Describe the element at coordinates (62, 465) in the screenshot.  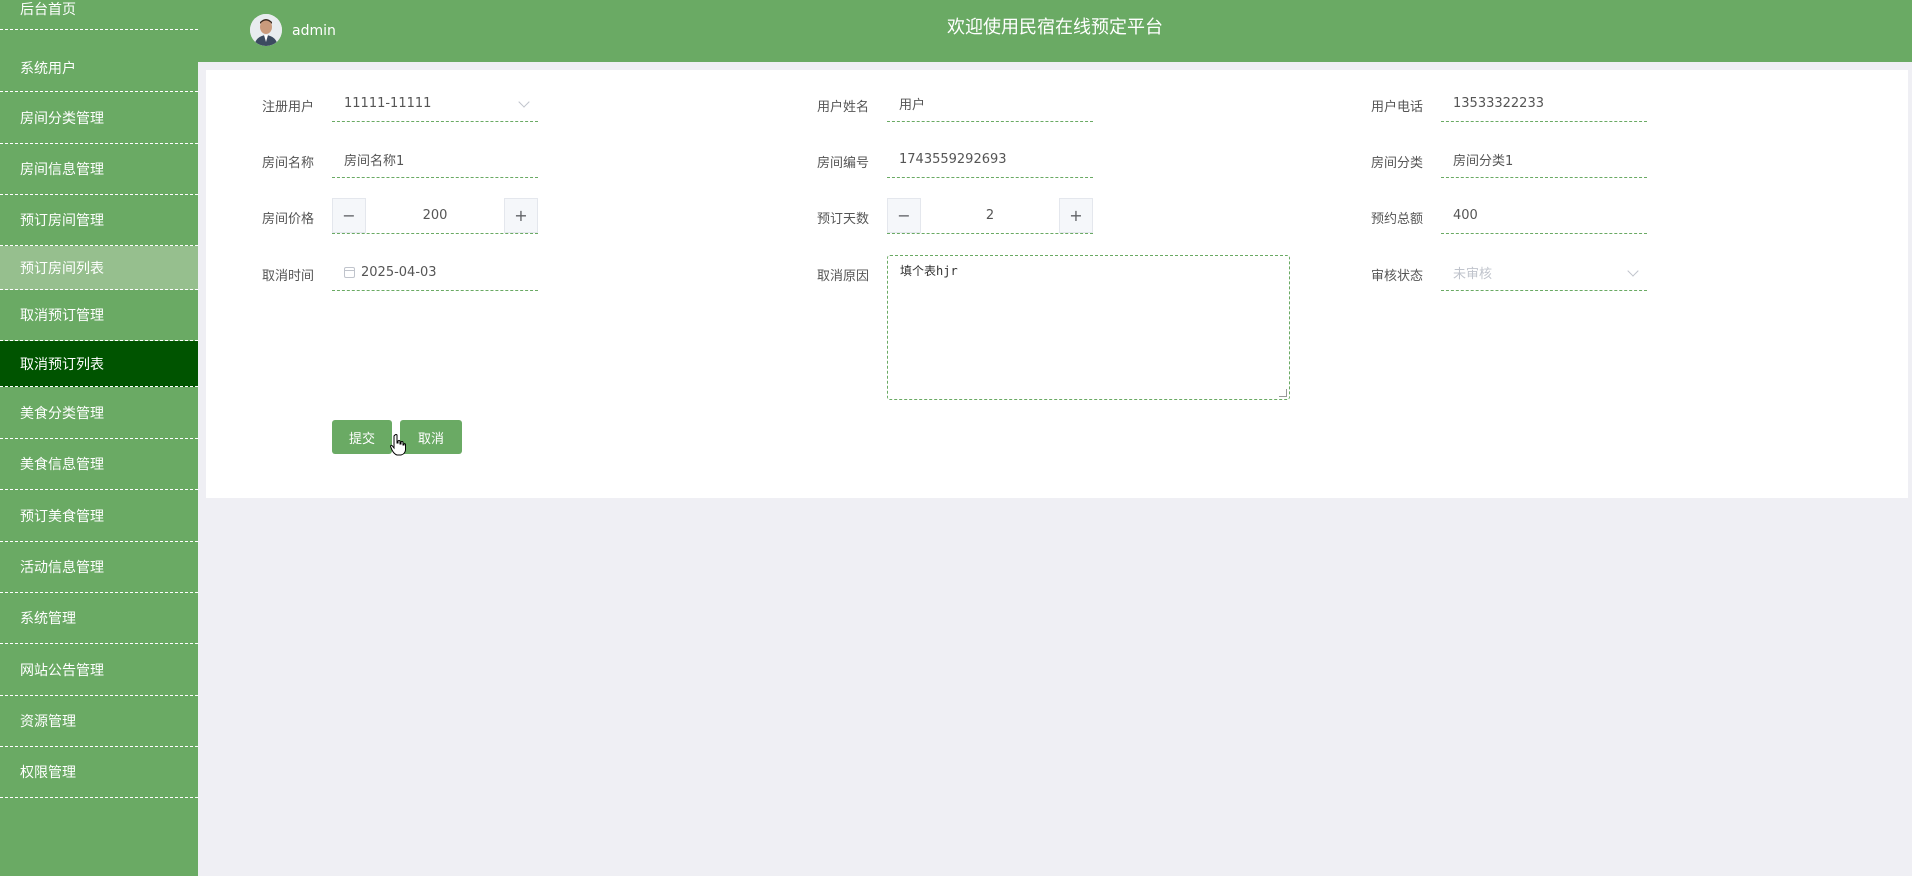
I see `sidebar-item-label: 美食信息管理` at that location.